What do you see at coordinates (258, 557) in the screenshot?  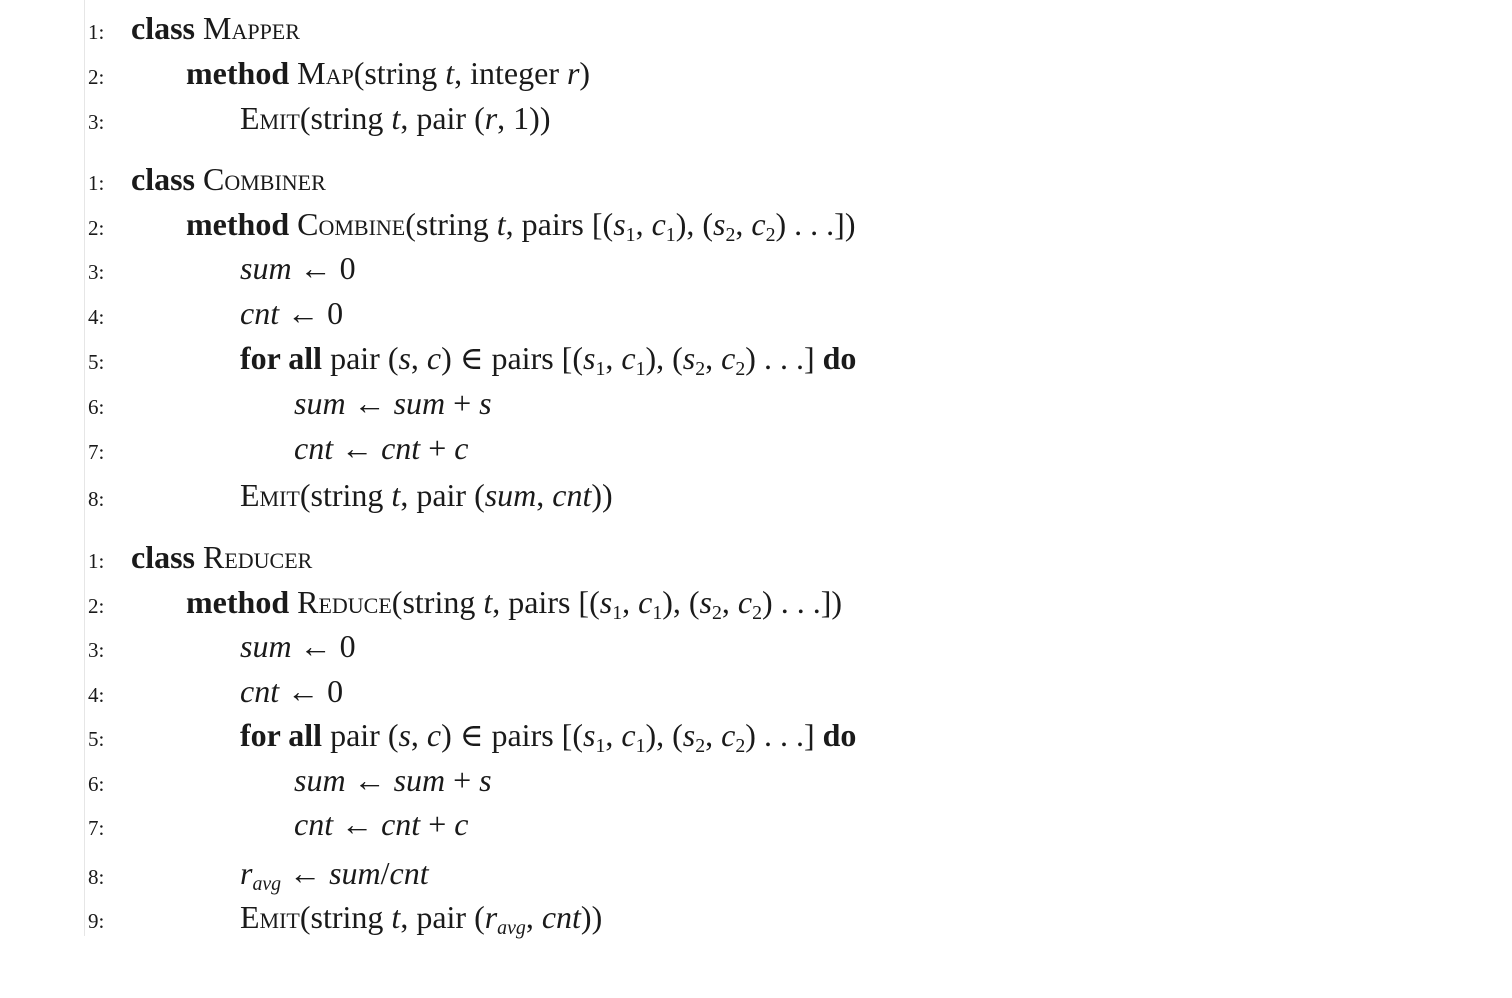 I see `identifier: Reducer` at bounding box center [258, 557].